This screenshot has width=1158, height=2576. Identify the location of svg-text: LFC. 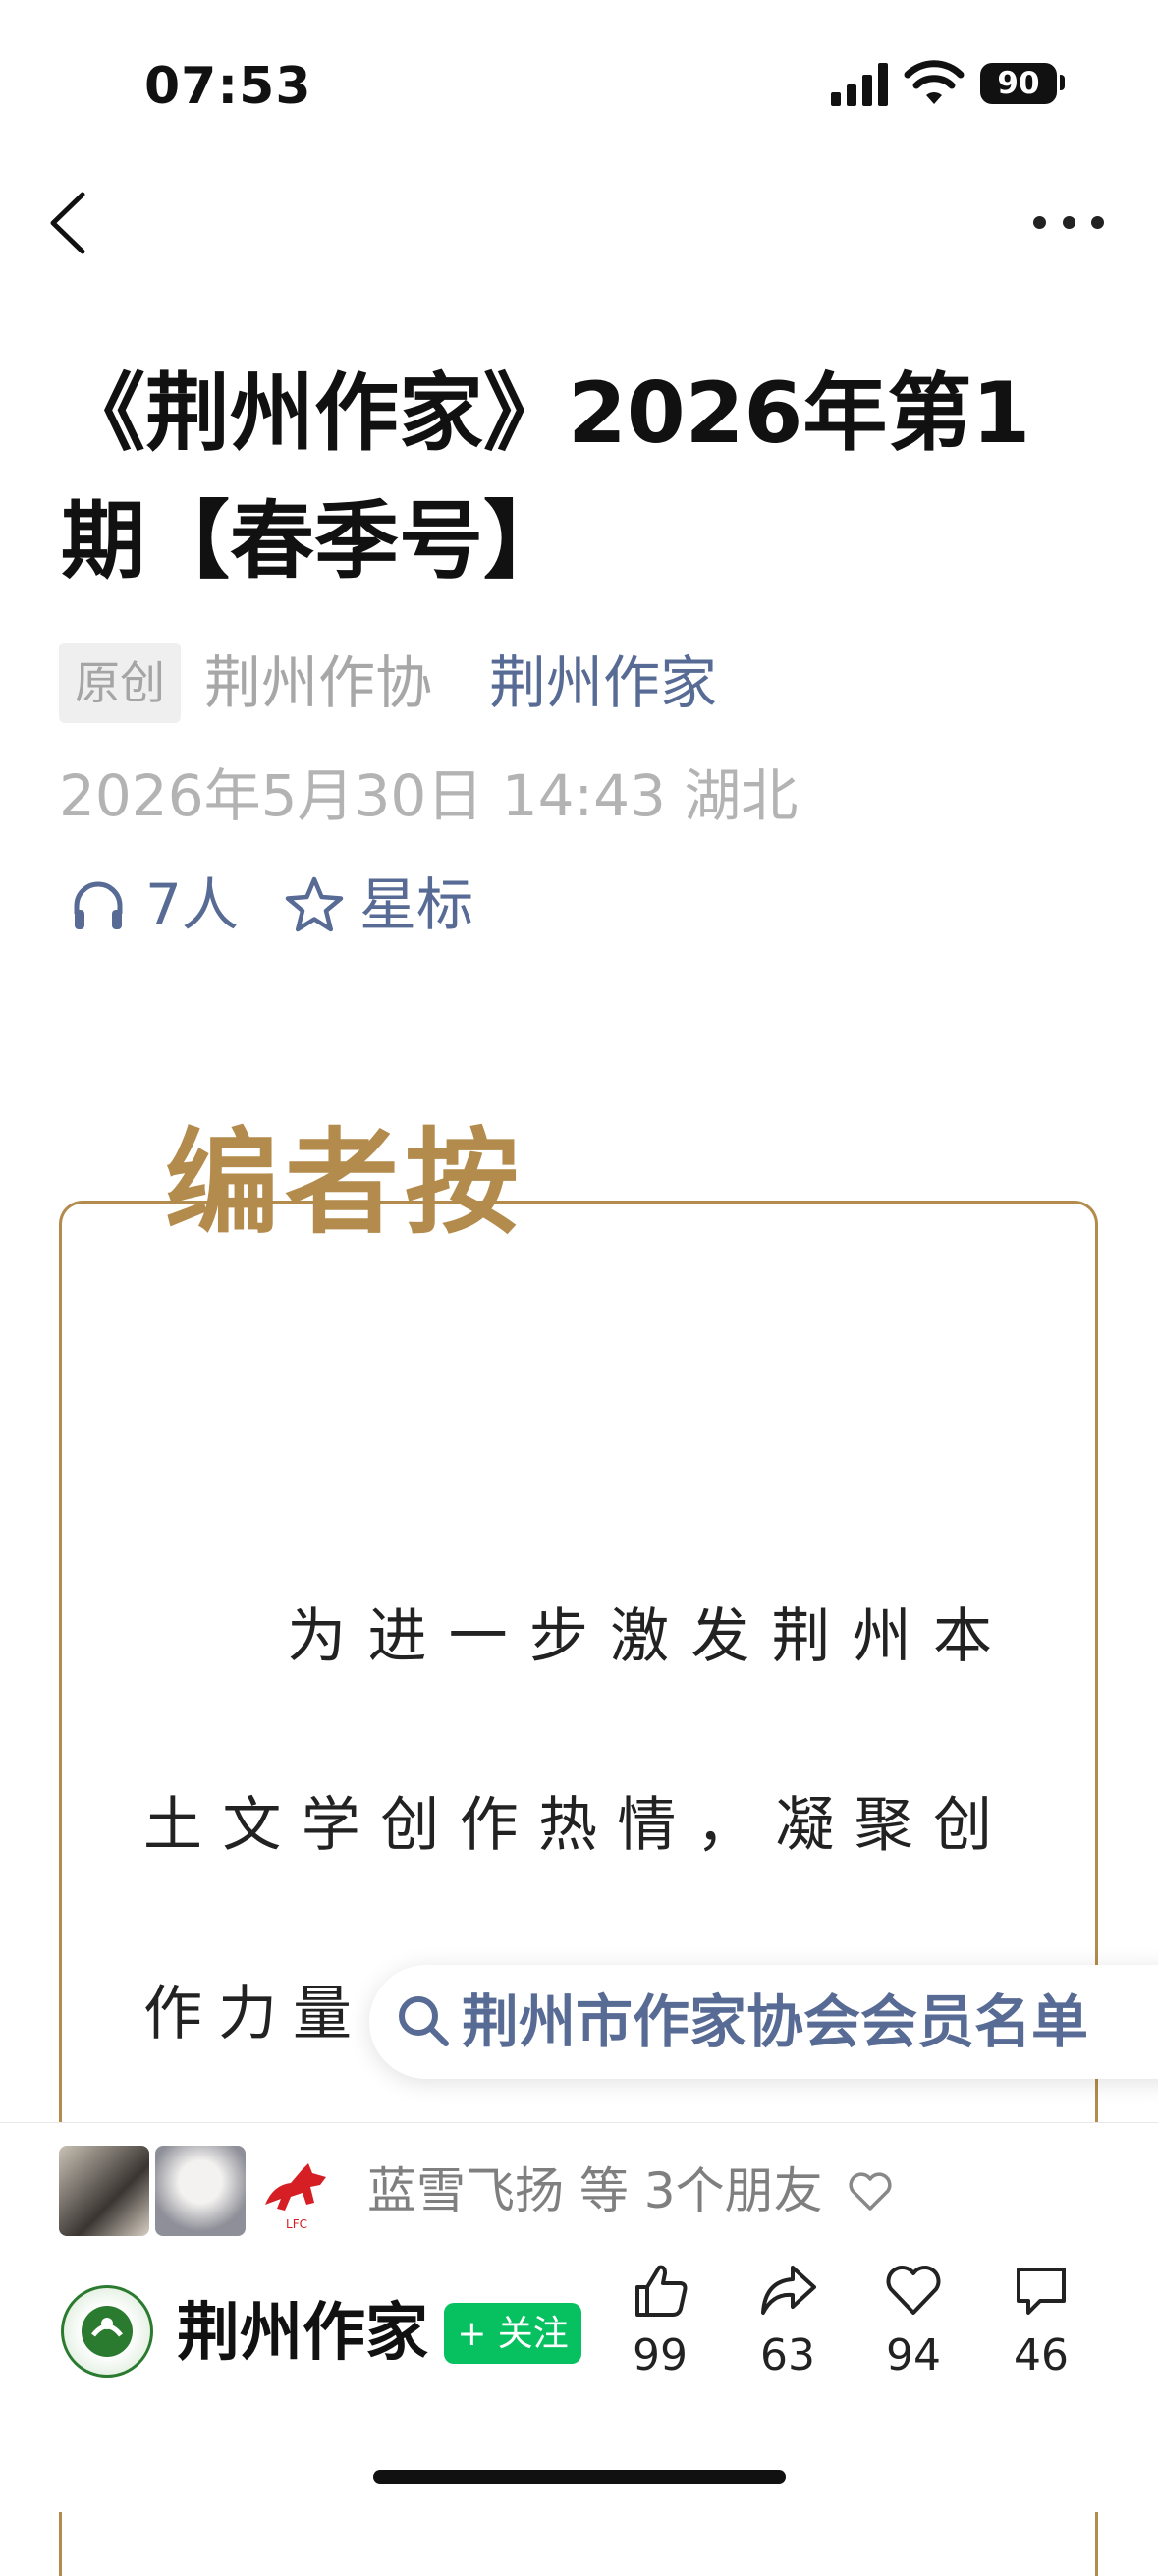
(297, 2224).